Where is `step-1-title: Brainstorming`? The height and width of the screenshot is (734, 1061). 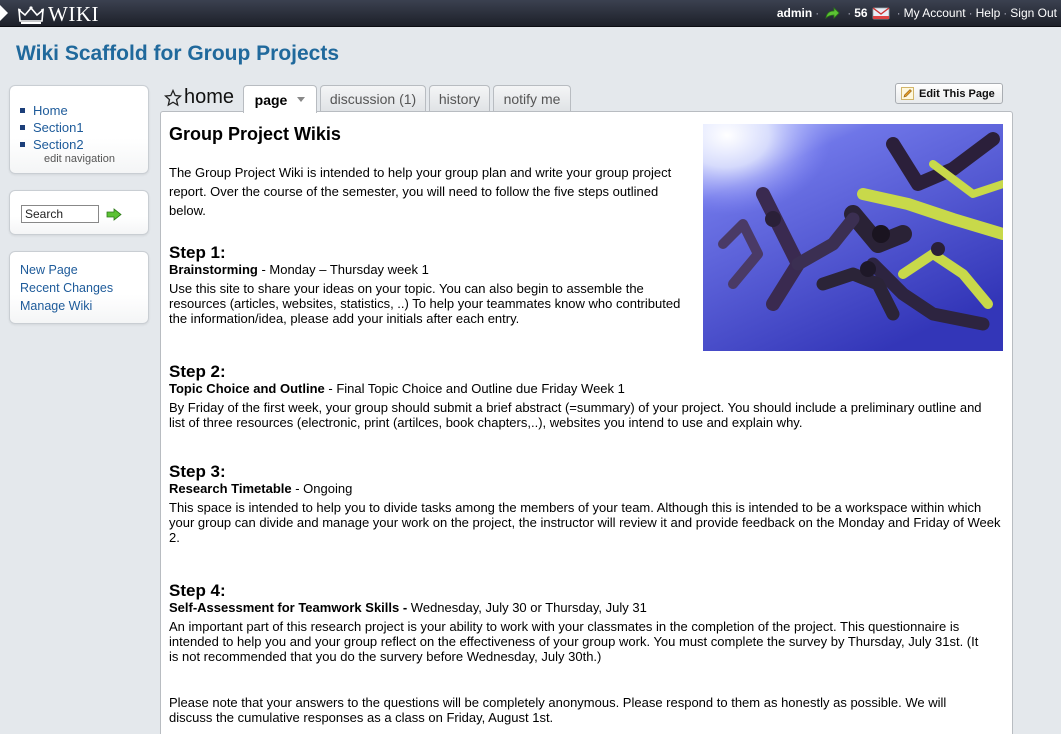
step-1-title: Brainstorming is located at coordinates (213, 269).